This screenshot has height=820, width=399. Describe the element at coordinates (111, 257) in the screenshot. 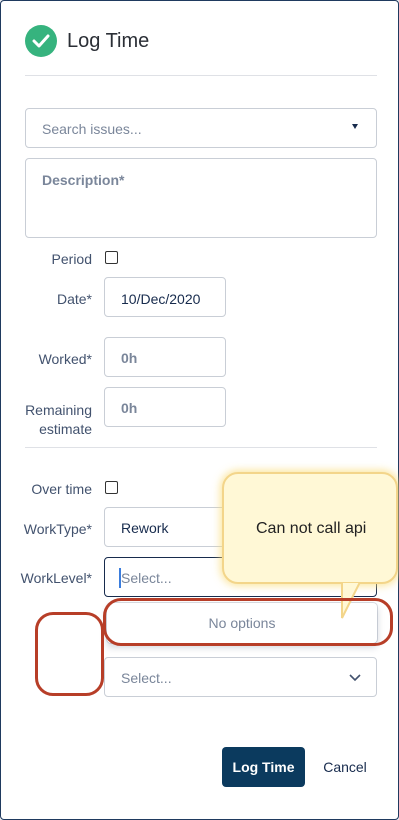

I see `period-checkbox` at that location.